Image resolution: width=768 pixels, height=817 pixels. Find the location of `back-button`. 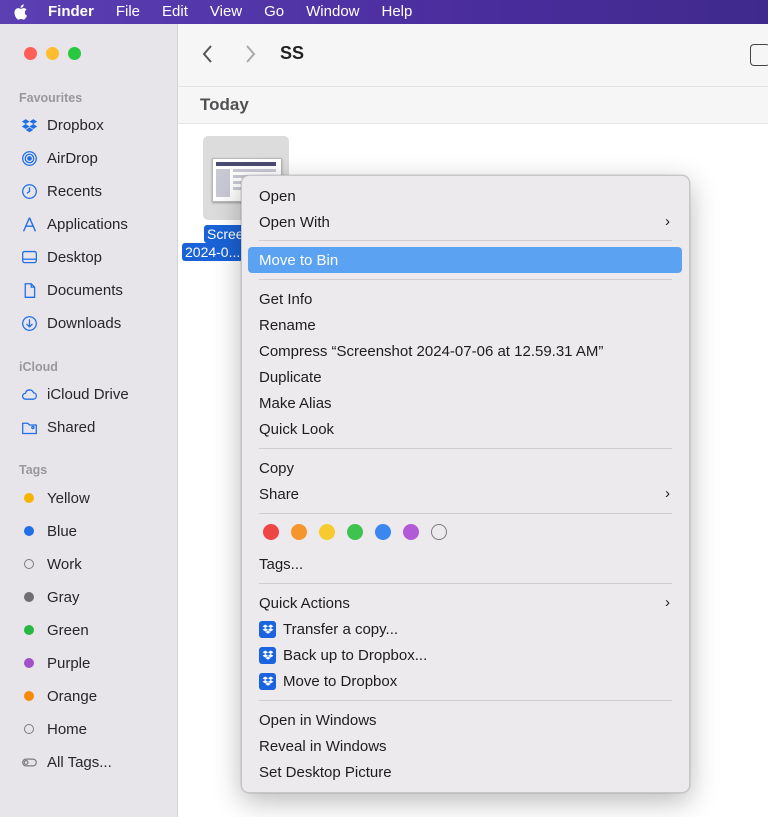

back-button is located at coordinates (208, 57).